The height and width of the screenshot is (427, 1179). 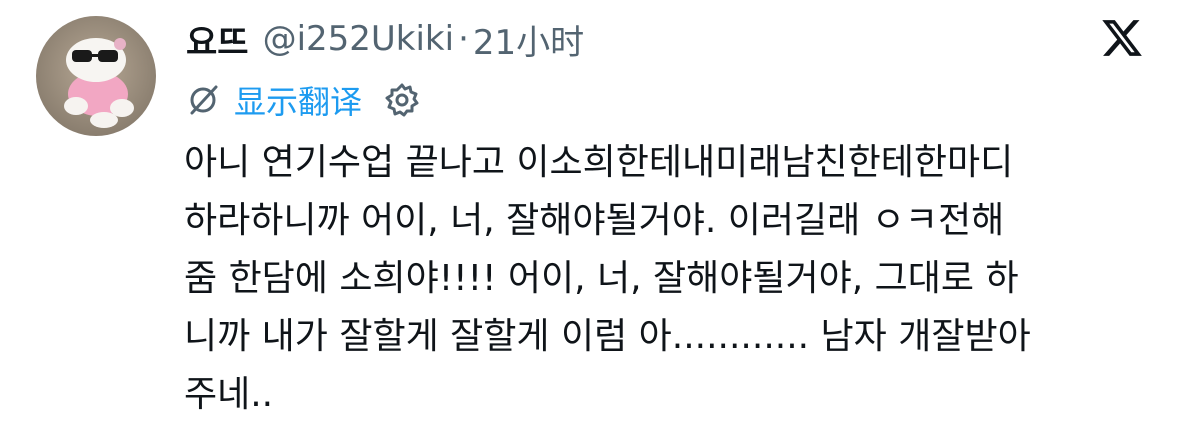 What do you see at coordinates (594, 220) in the screenshot?
I see `tweet-text-line: 하라하니까 어이, 너, 잘해야될거야. 이러길래 ㅇㅋ전해` at bounding box center [594, 220].